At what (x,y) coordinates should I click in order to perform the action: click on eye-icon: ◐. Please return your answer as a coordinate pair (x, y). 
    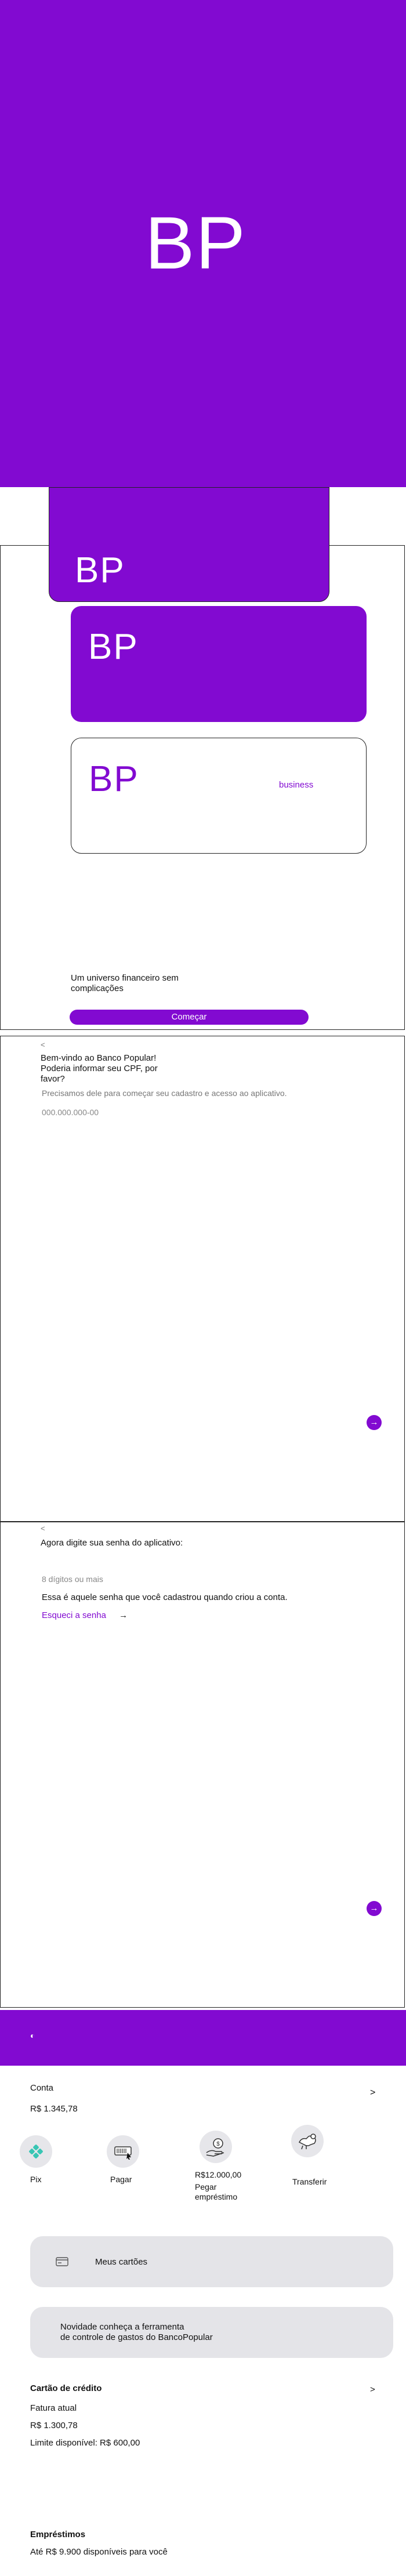
    Looking at the image, I should click on (32, 2035).